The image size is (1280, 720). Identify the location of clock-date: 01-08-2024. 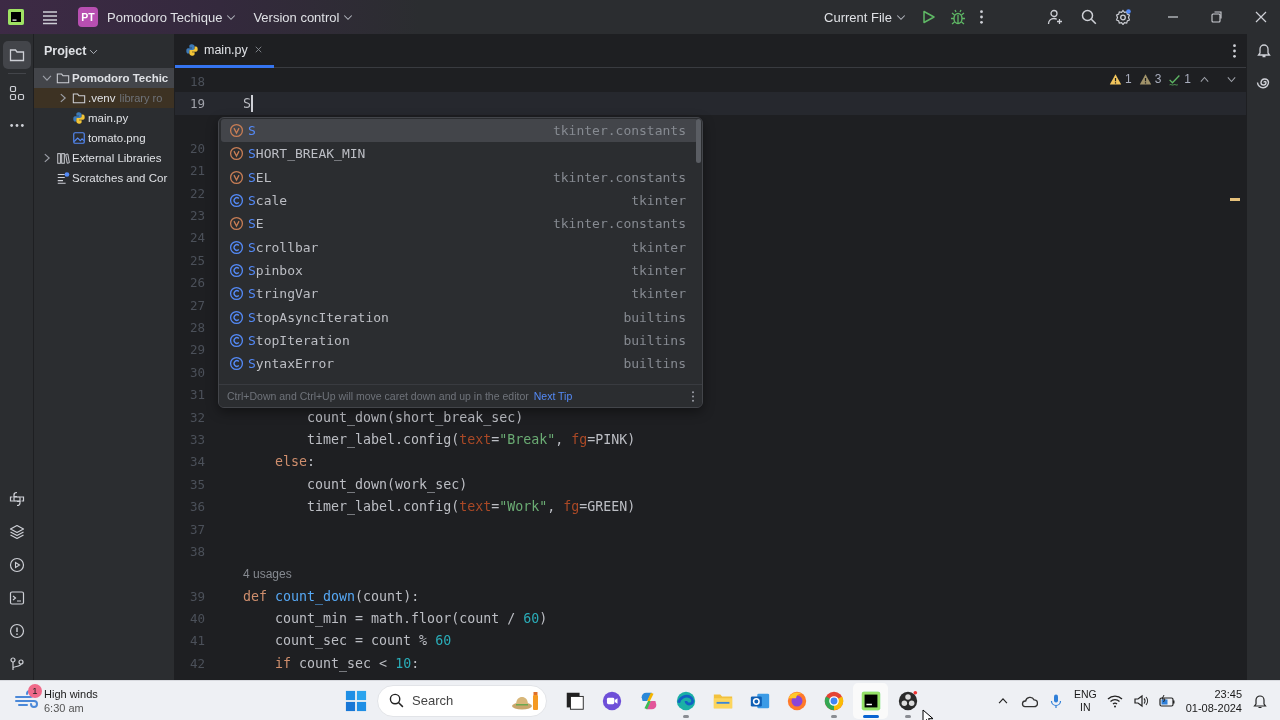
(1213, 707).